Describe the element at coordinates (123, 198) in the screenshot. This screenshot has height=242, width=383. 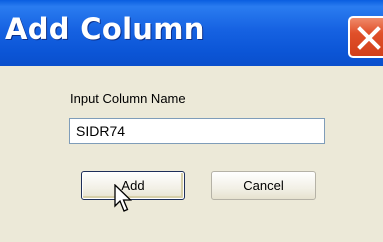
I see `mouse-pointer-icon` at that location.